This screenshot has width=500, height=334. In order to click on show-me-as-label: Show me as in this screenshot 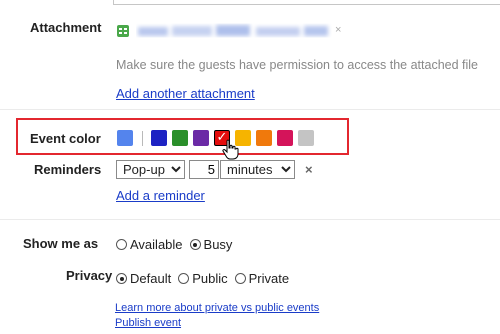, I will do `click(61, 243)`.